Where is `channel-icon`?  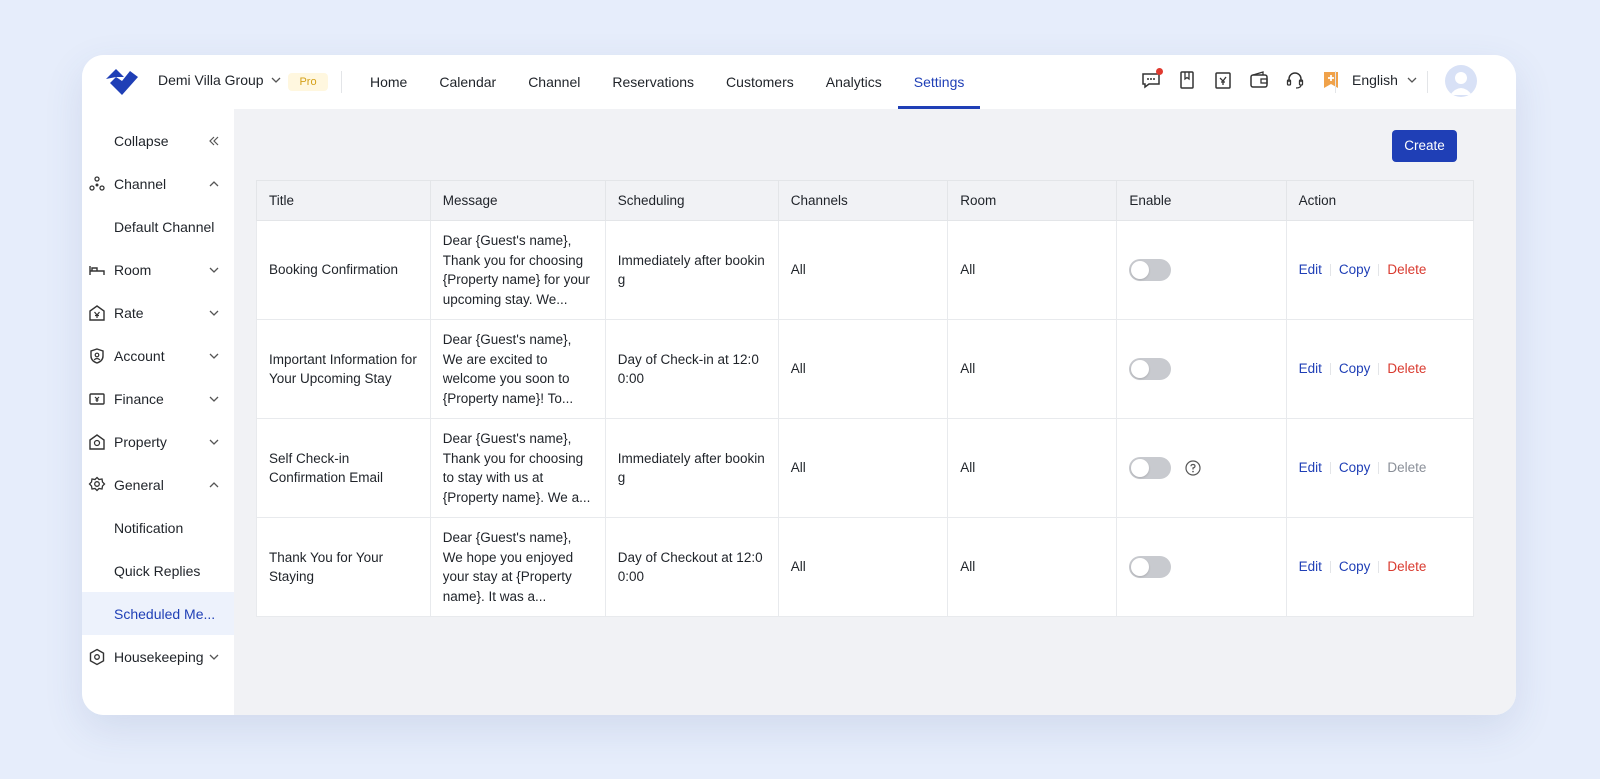 channel-icon is located at coordinates (97, 183).